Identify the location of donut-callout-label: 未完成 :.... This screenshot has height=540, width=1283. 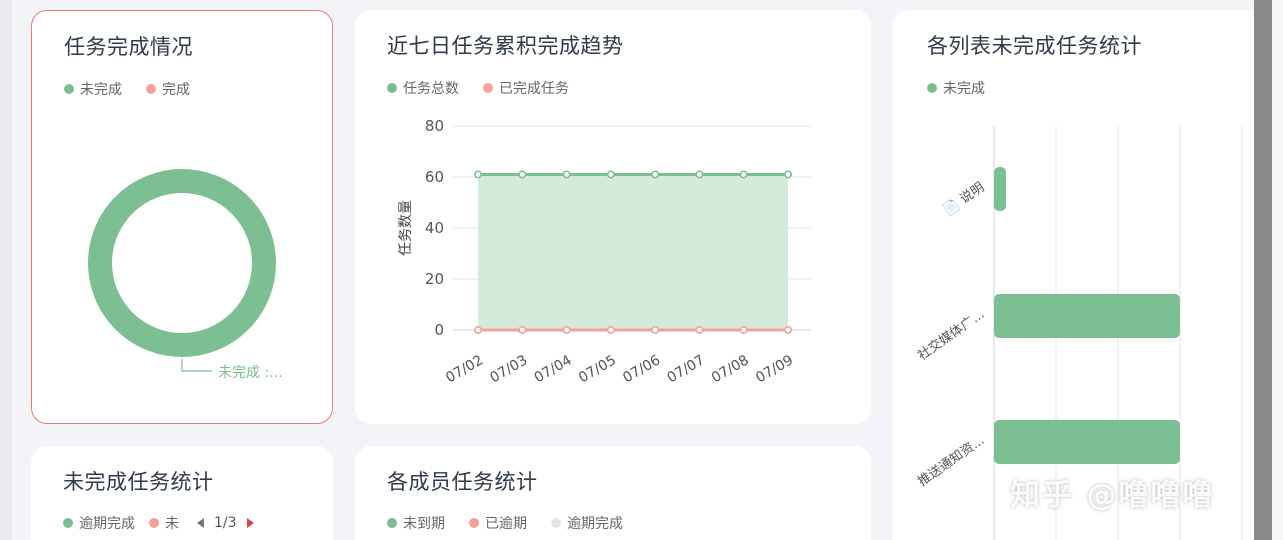
(250, 373).